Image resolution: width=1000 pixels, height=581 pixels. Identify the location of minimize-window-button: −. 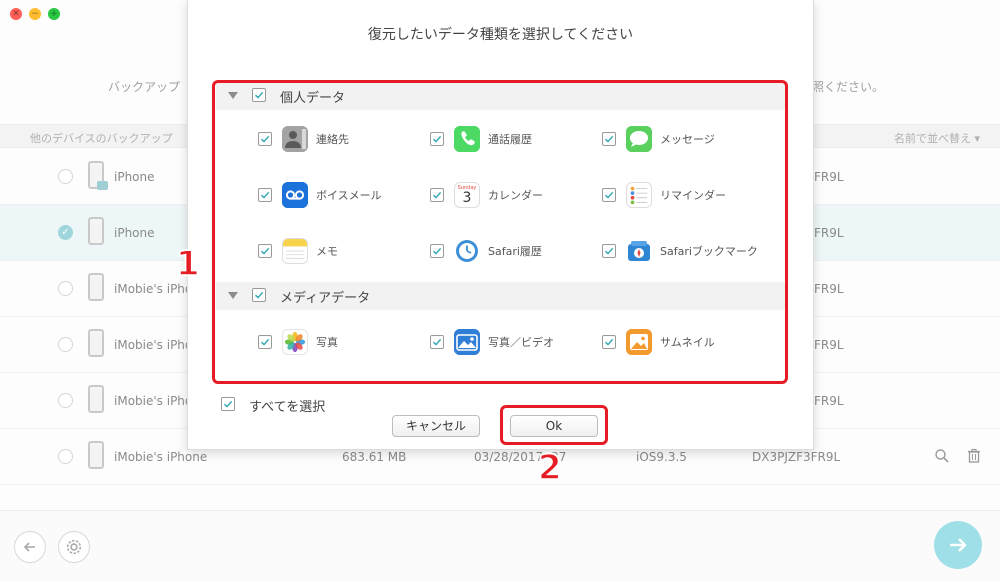
(35, 14).